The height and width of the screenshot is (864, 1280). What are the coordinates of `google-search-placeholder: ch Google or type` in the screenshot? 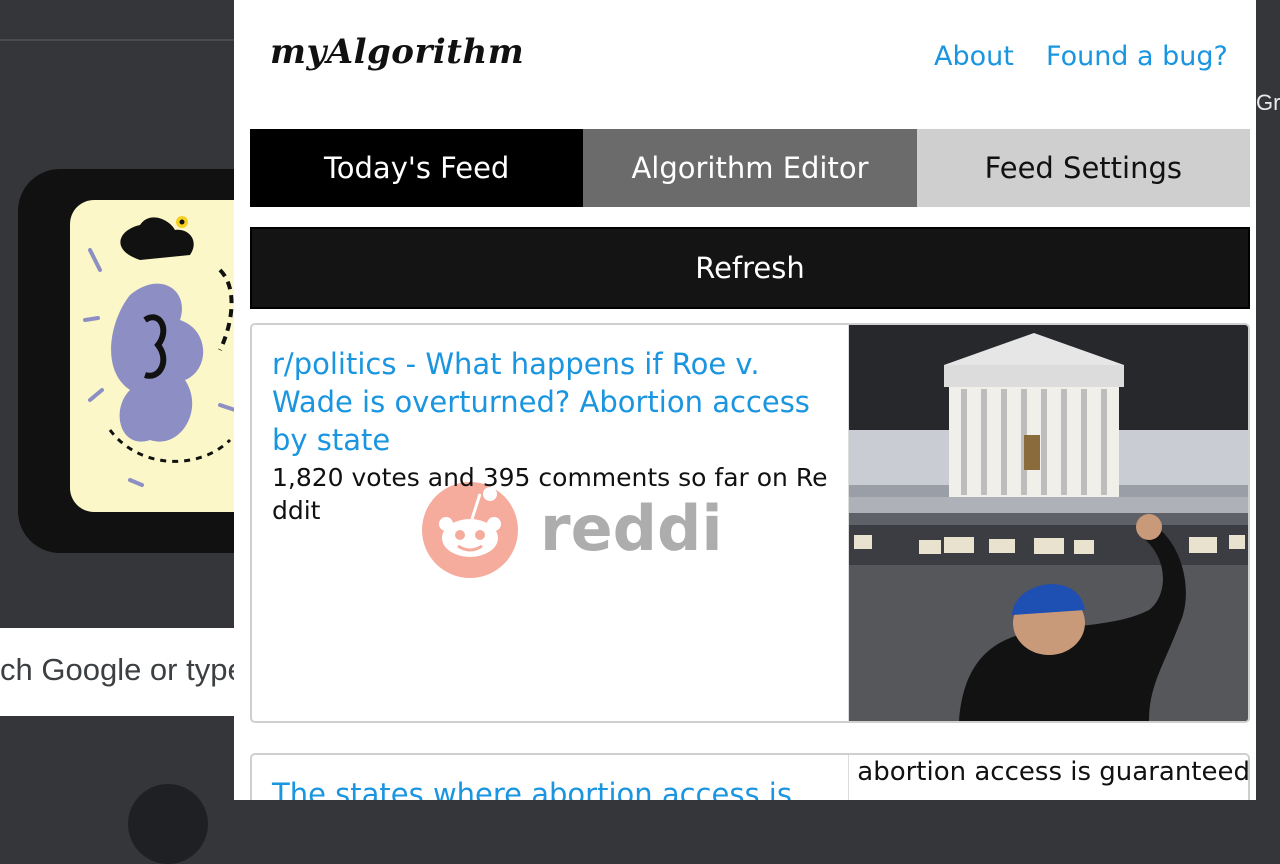 It's located at (122, 669).